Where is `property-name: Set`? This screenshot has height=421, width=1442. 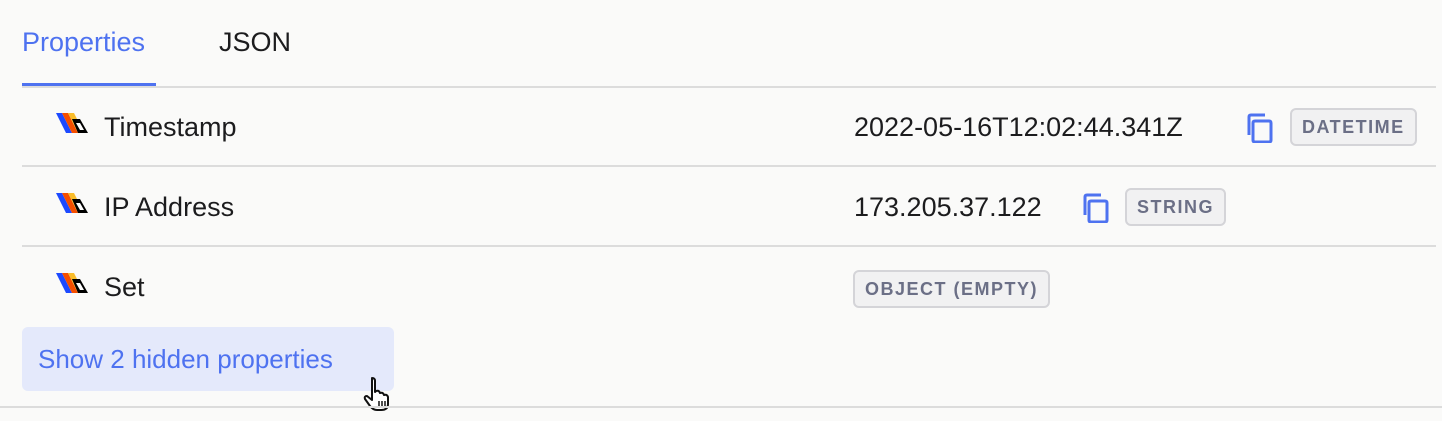 property-name: Set is located at coordinates (124, 287).